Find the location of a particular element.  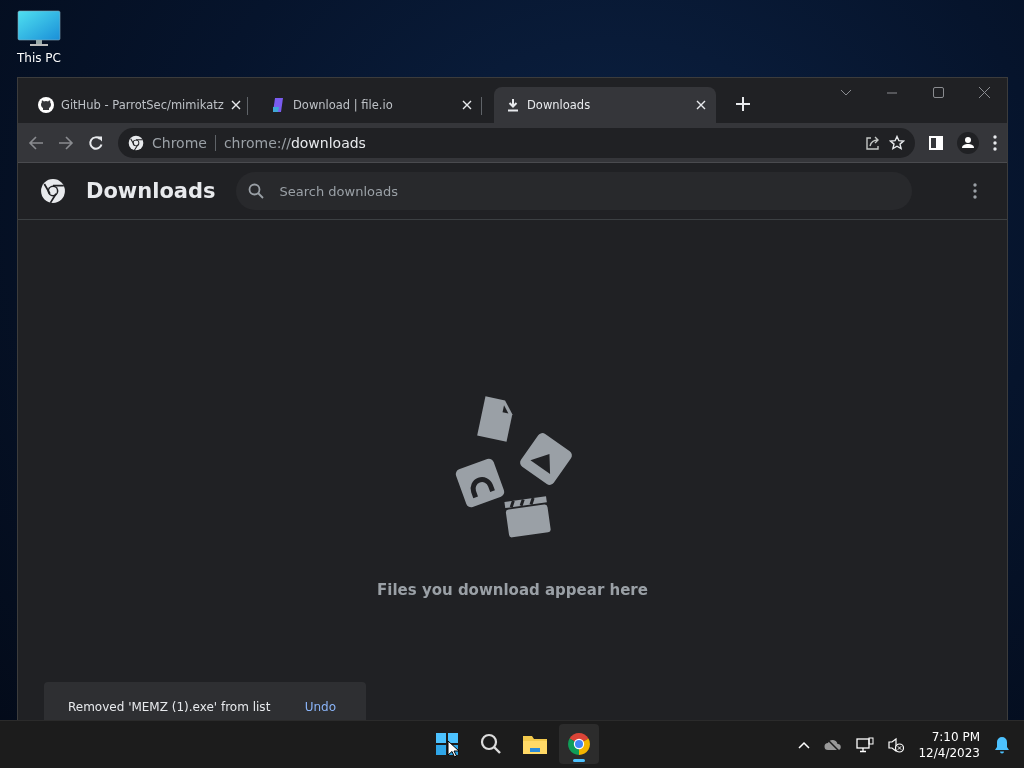

clock-date: 12/4/2023 is located at coordinates (949, 752).